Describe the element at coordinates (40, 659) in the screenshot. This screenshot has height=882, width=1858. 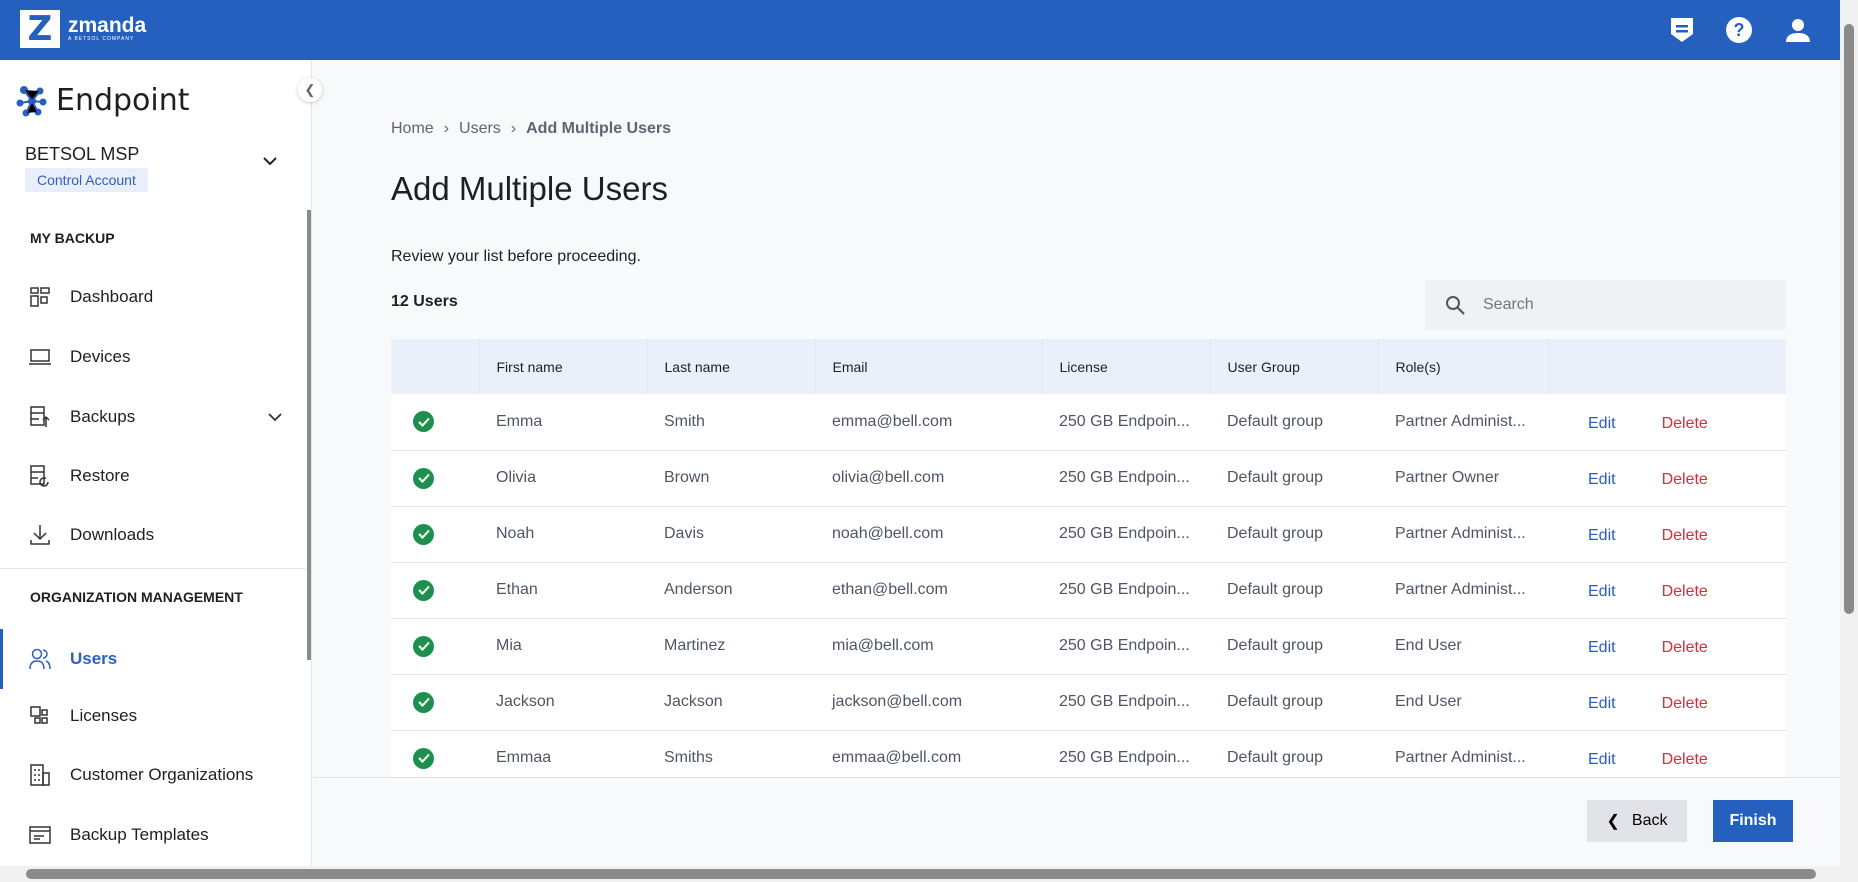
I see `users-icon` at that location.